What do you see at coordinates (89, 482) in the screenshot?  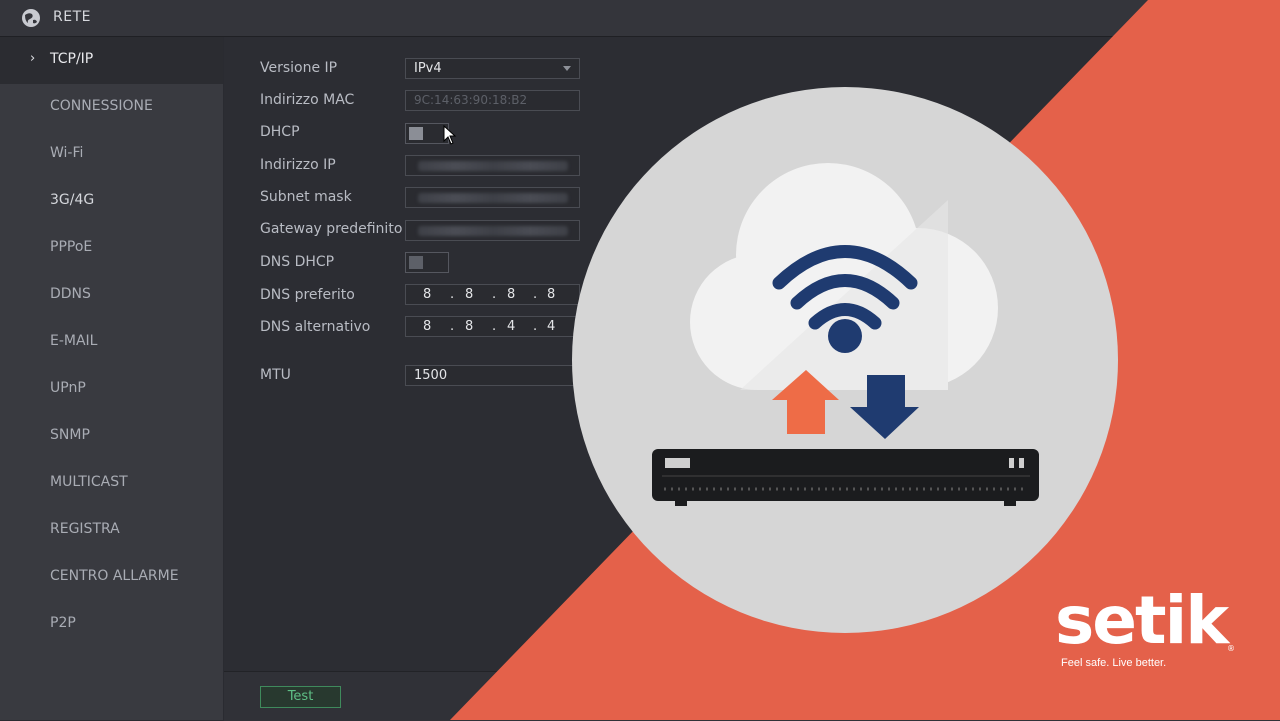 I see `sidebar-item-label: MULTICAST` at bounding box center [89, 482].